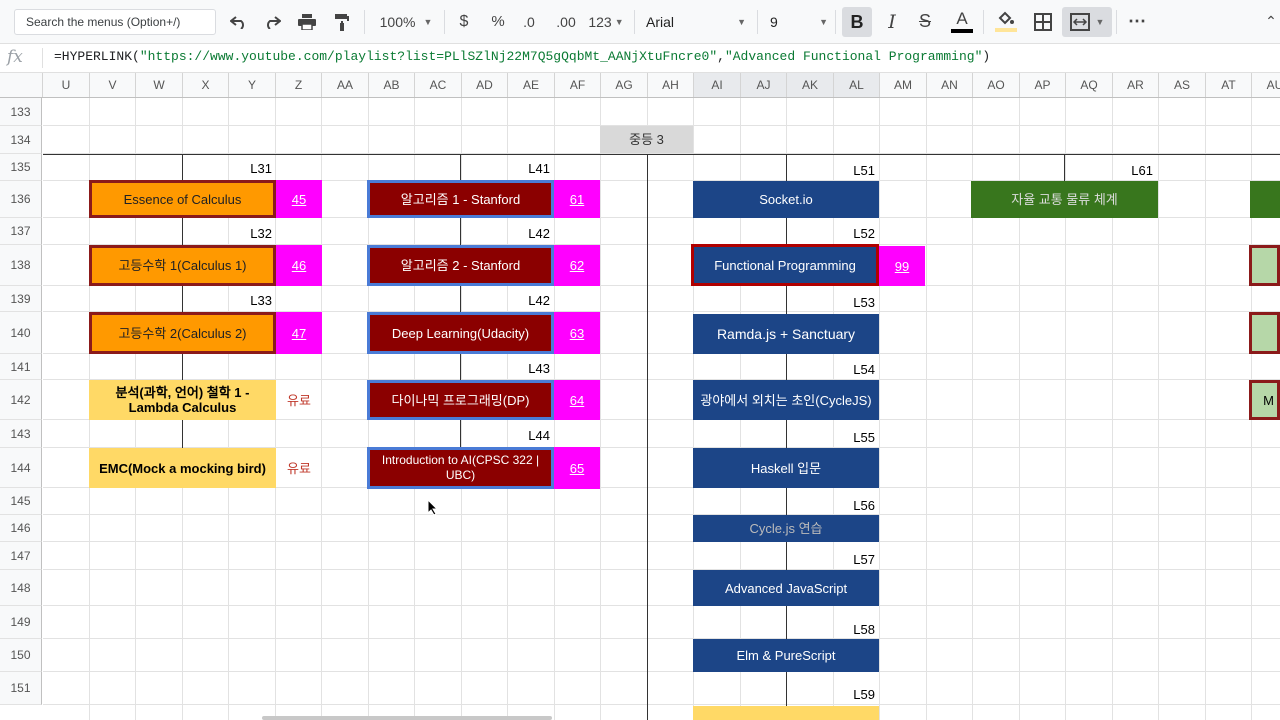 Image resolution: width=1280 pixels, height=720 pixels. I want to click on column-header: Y, so click(252, 85).